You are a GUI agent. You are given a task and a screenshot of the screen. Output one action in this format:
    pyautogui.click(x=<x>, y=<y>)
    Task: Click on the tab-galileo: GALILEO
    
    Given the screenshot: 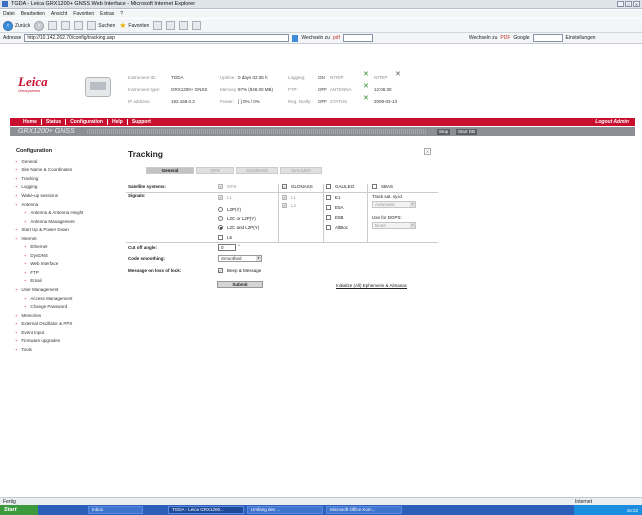 What is the action you would take?
    pyautogui.click(x=301, y=170)
    